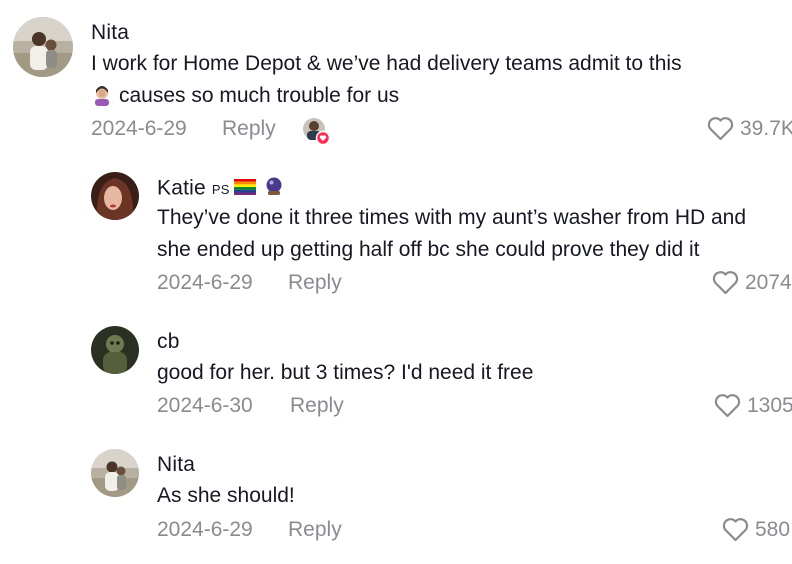 Image resolution: width=792 pixels, height=564 pixels. Describe the element at coordinates (244, 189) in the screenshot. I see `rainbow-flag-icon` at that location.